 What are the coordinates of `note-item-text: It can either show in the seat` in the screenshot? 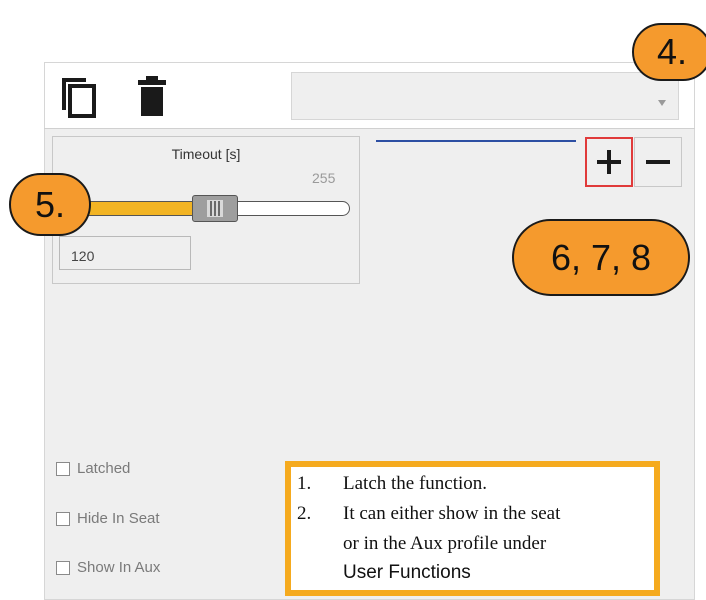 It's located at (452, 513).